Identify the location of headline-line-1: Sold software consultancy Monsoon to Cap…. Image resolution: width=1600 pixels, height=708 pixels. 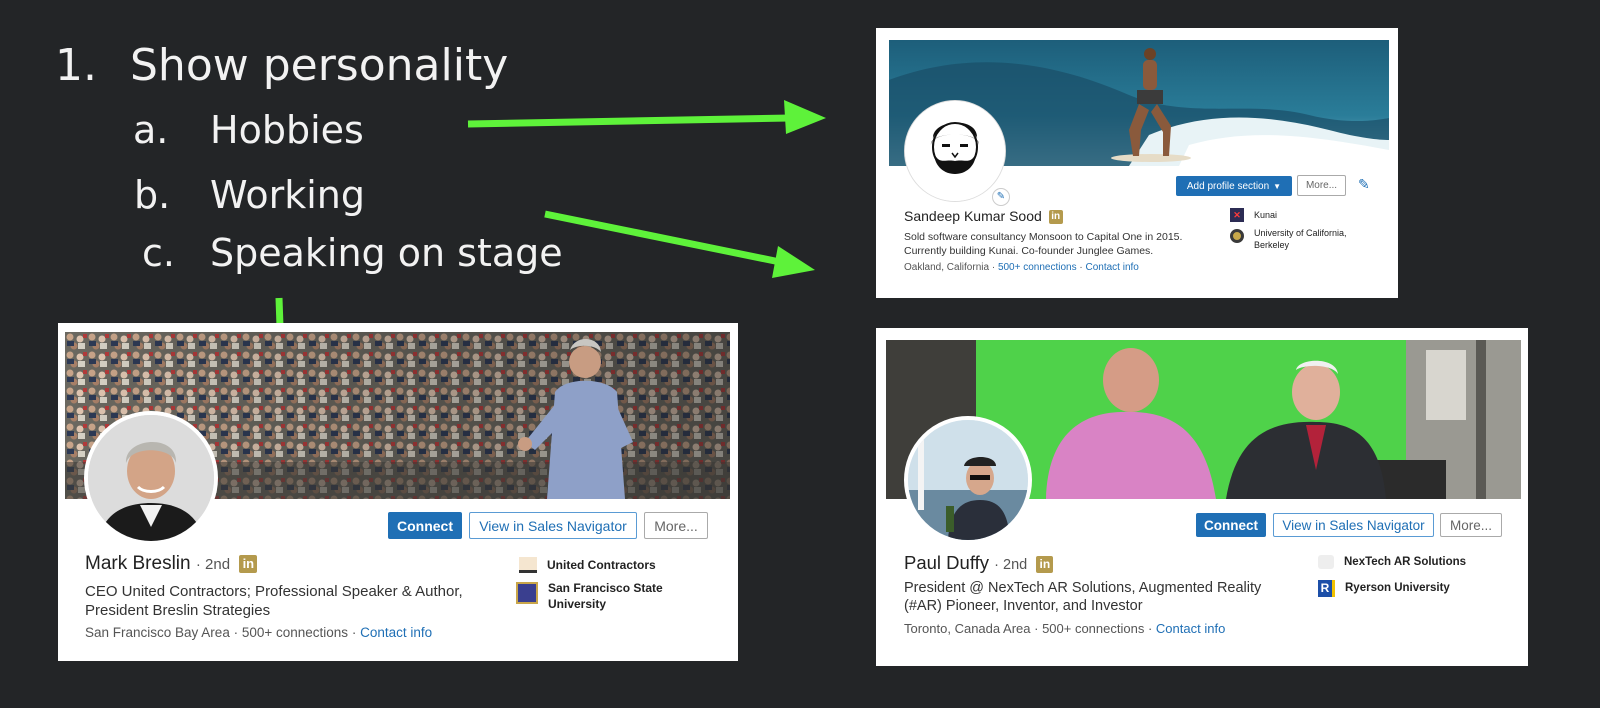
(1043, 237).